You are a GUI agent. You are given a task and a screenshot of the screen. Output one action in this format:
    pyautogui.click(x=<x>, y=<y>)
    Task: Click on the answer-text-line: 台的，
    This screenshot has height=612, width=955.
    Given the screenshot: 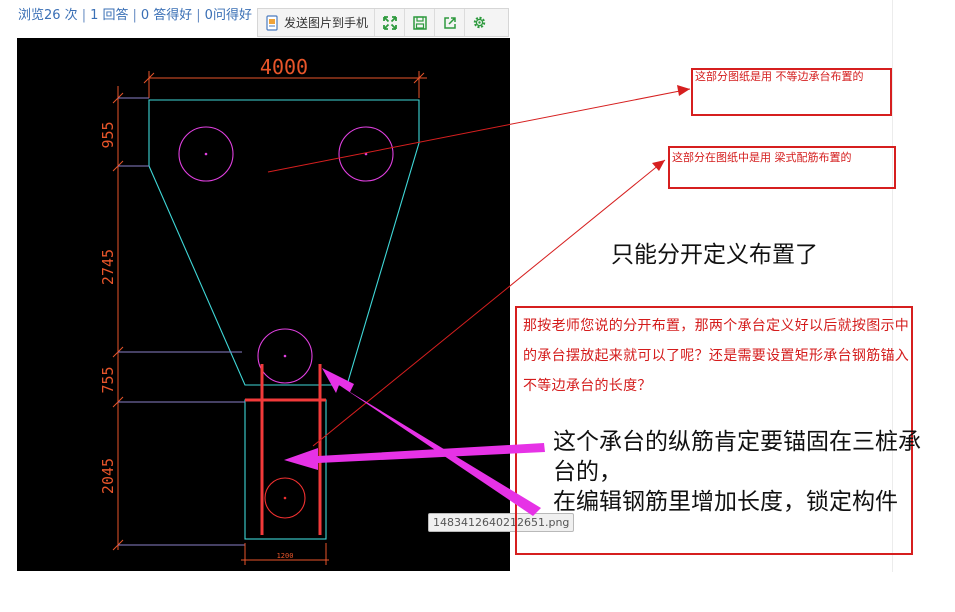 What is the action you would take?
    pyautogui.click(x=587, y=472)
    